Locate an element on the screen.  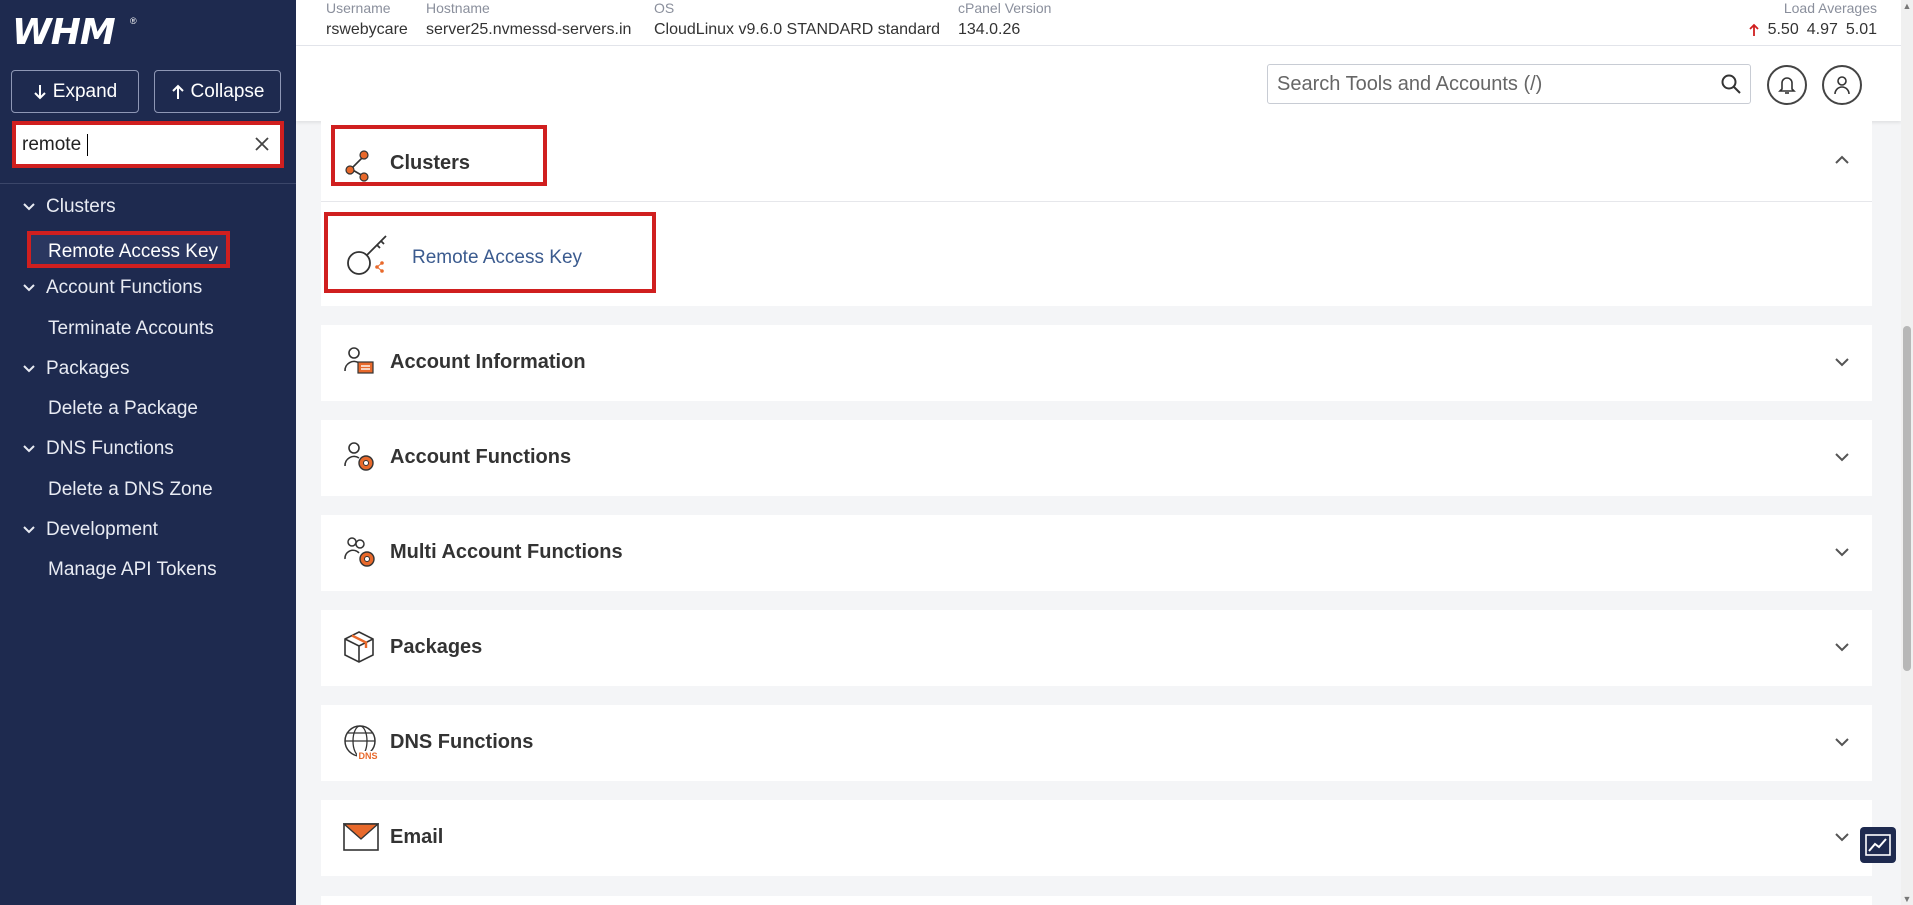
sidebar-divider is located at coordinates (148, 183).